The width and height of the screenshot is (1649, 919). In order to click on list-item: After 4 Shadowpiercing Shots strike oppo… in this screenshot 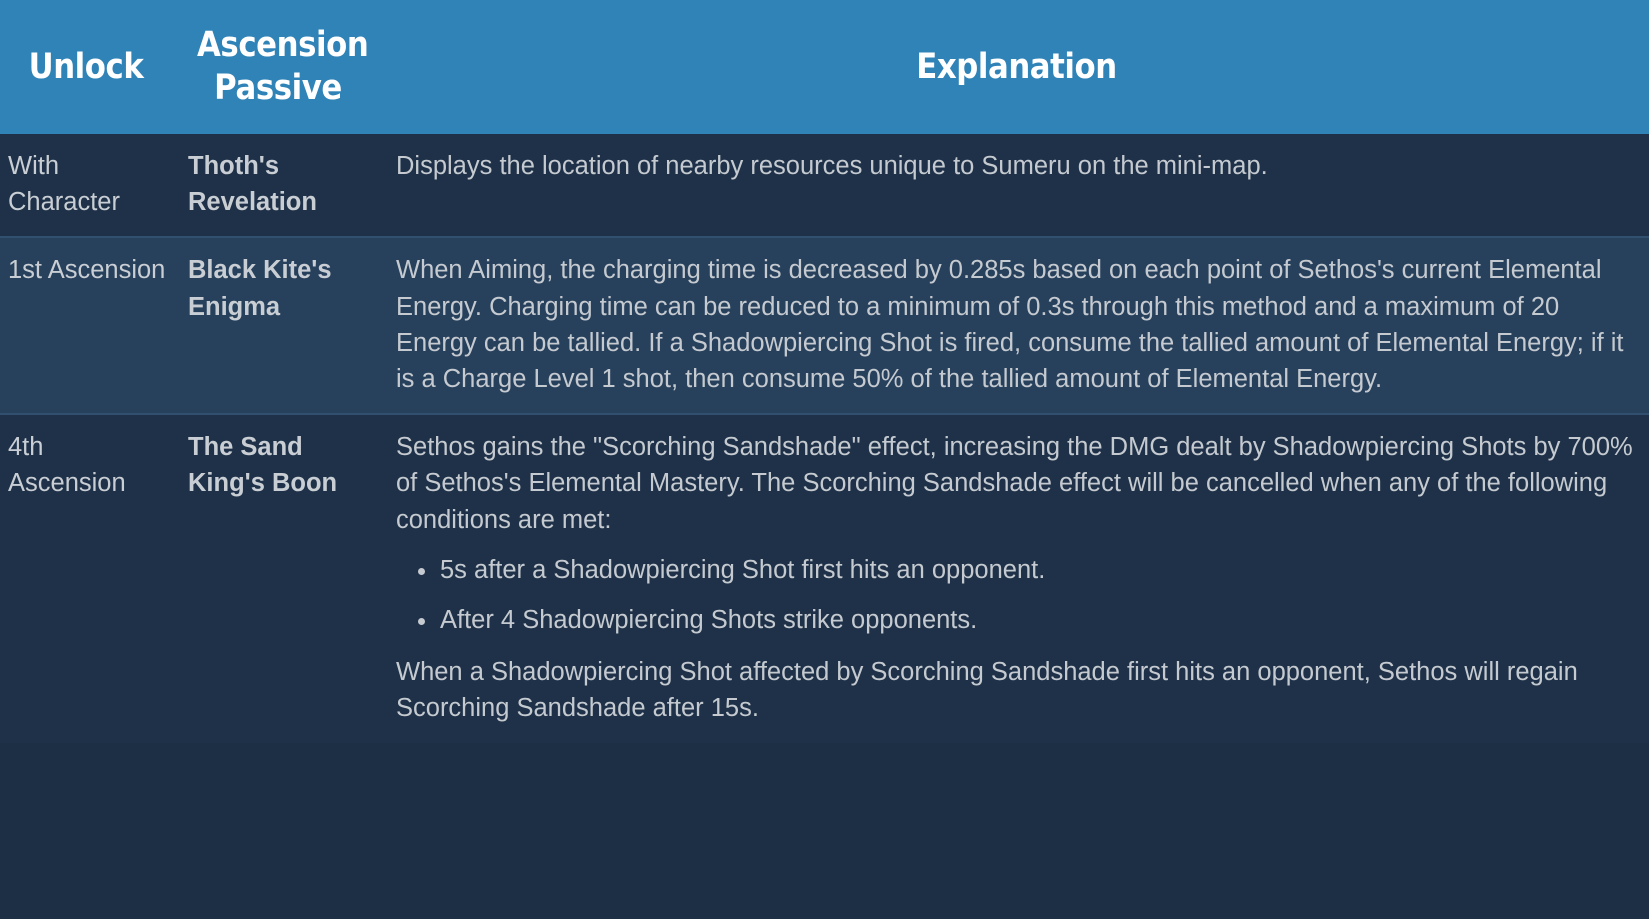, I will do `click(1041, 620)`.